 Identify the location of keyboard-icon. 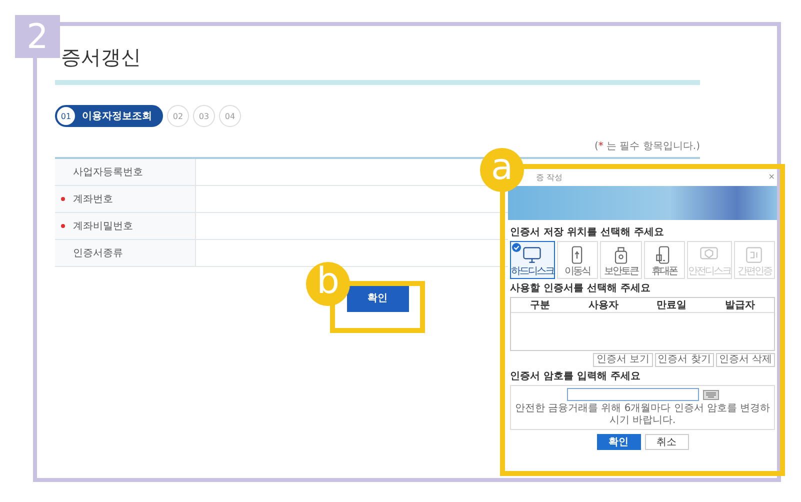
(710, 395).